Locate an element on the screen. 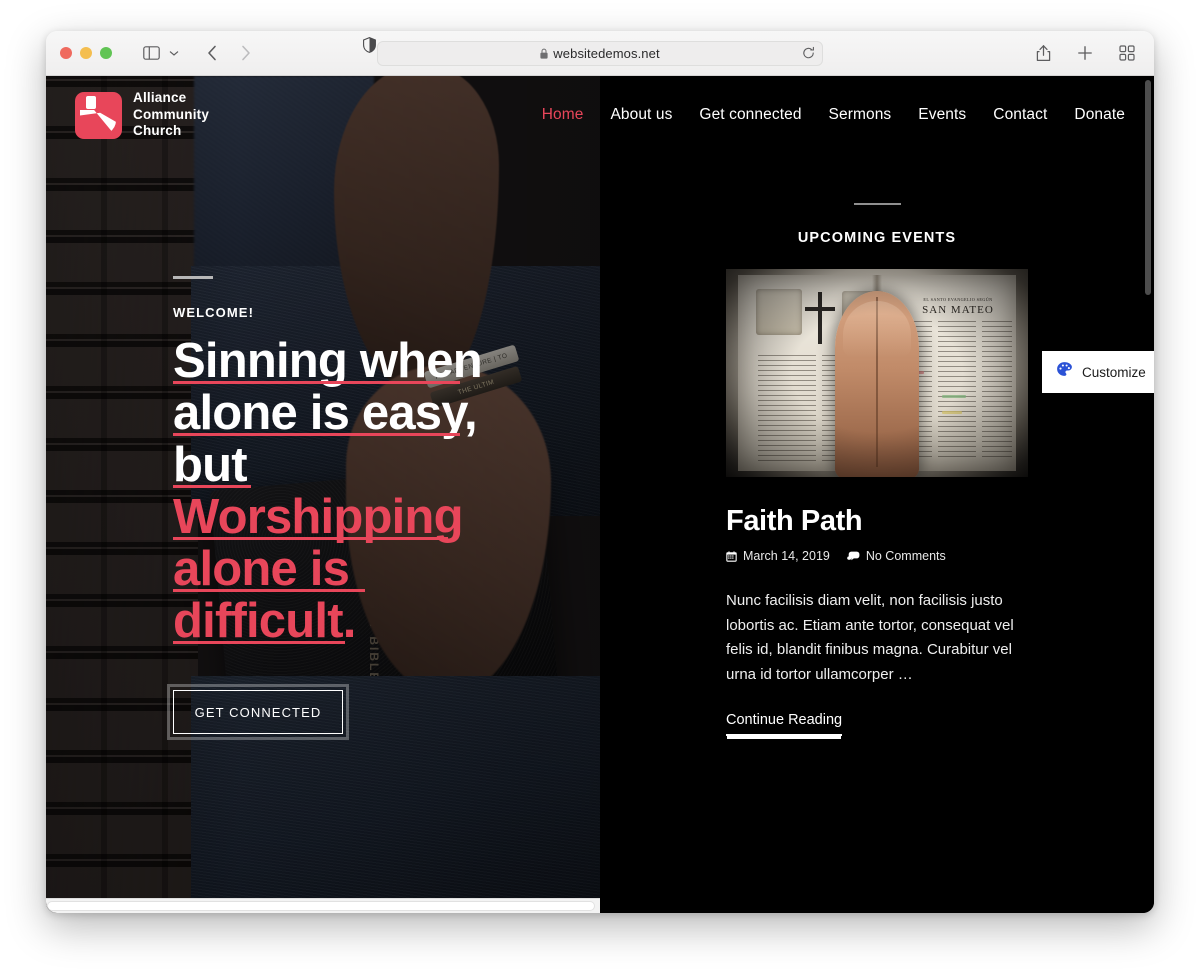  customize-tab: Customize is located at coordinates (1098, 372).